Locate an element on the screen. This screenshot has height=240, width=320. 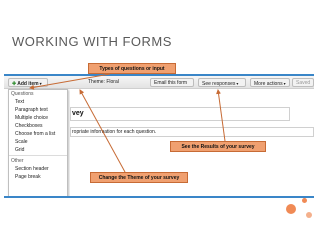
menu-item-paragraph-text: Paragraph text is located at coordinates (38, 110).